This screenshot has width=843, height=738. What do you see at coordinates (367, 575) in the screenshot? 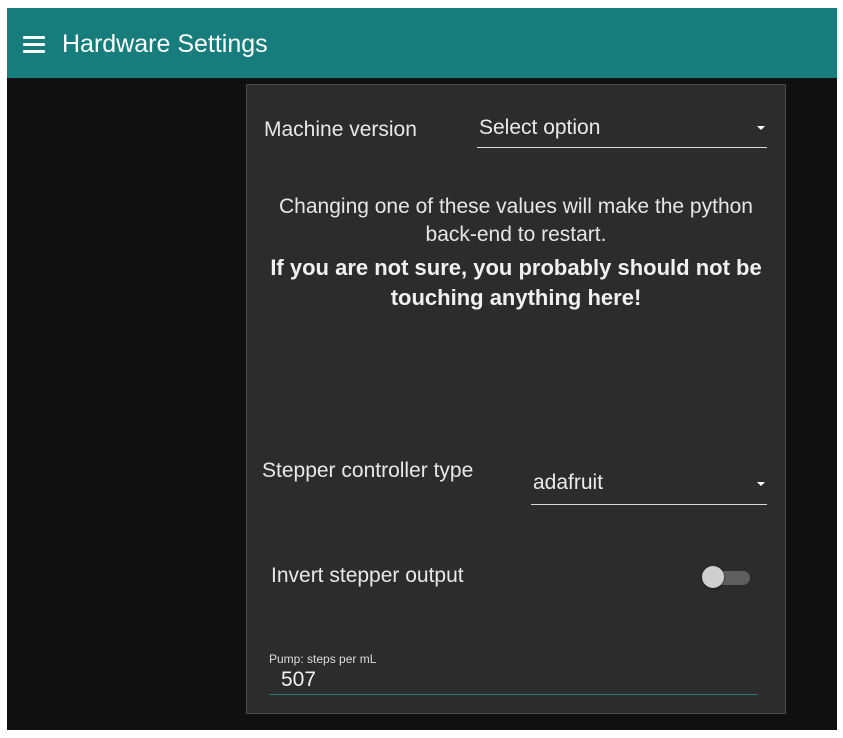
I see `invert-stepper-output-label: Invert stepper output` at bounding box center [367, 575].